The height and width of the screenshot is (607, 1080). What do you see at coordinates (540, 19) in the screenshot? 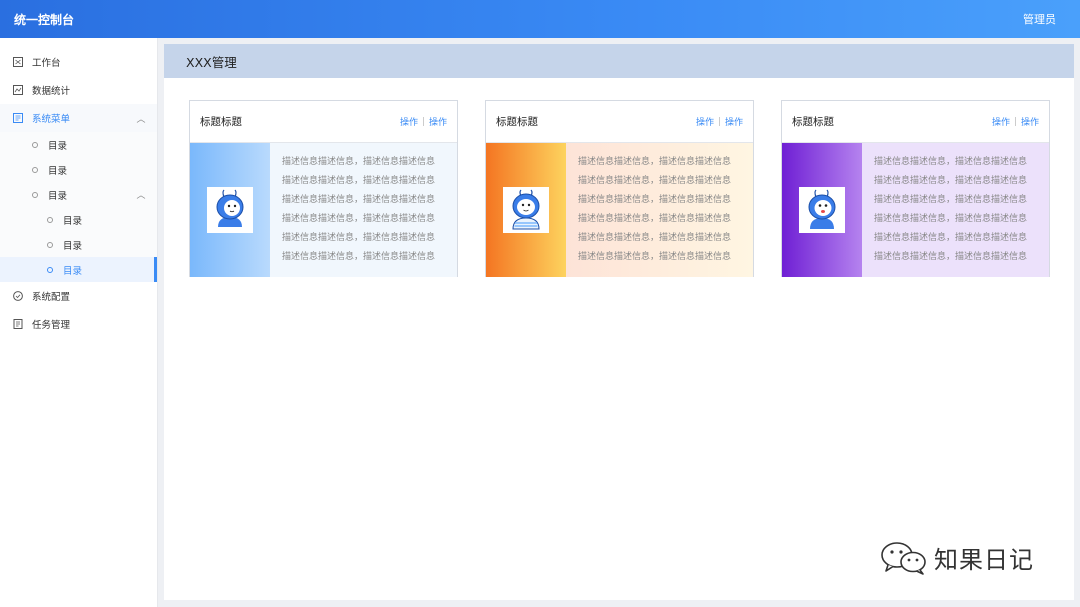
I see `top-bar: 统一控制台 管理员` at bounding box center [540, 19].